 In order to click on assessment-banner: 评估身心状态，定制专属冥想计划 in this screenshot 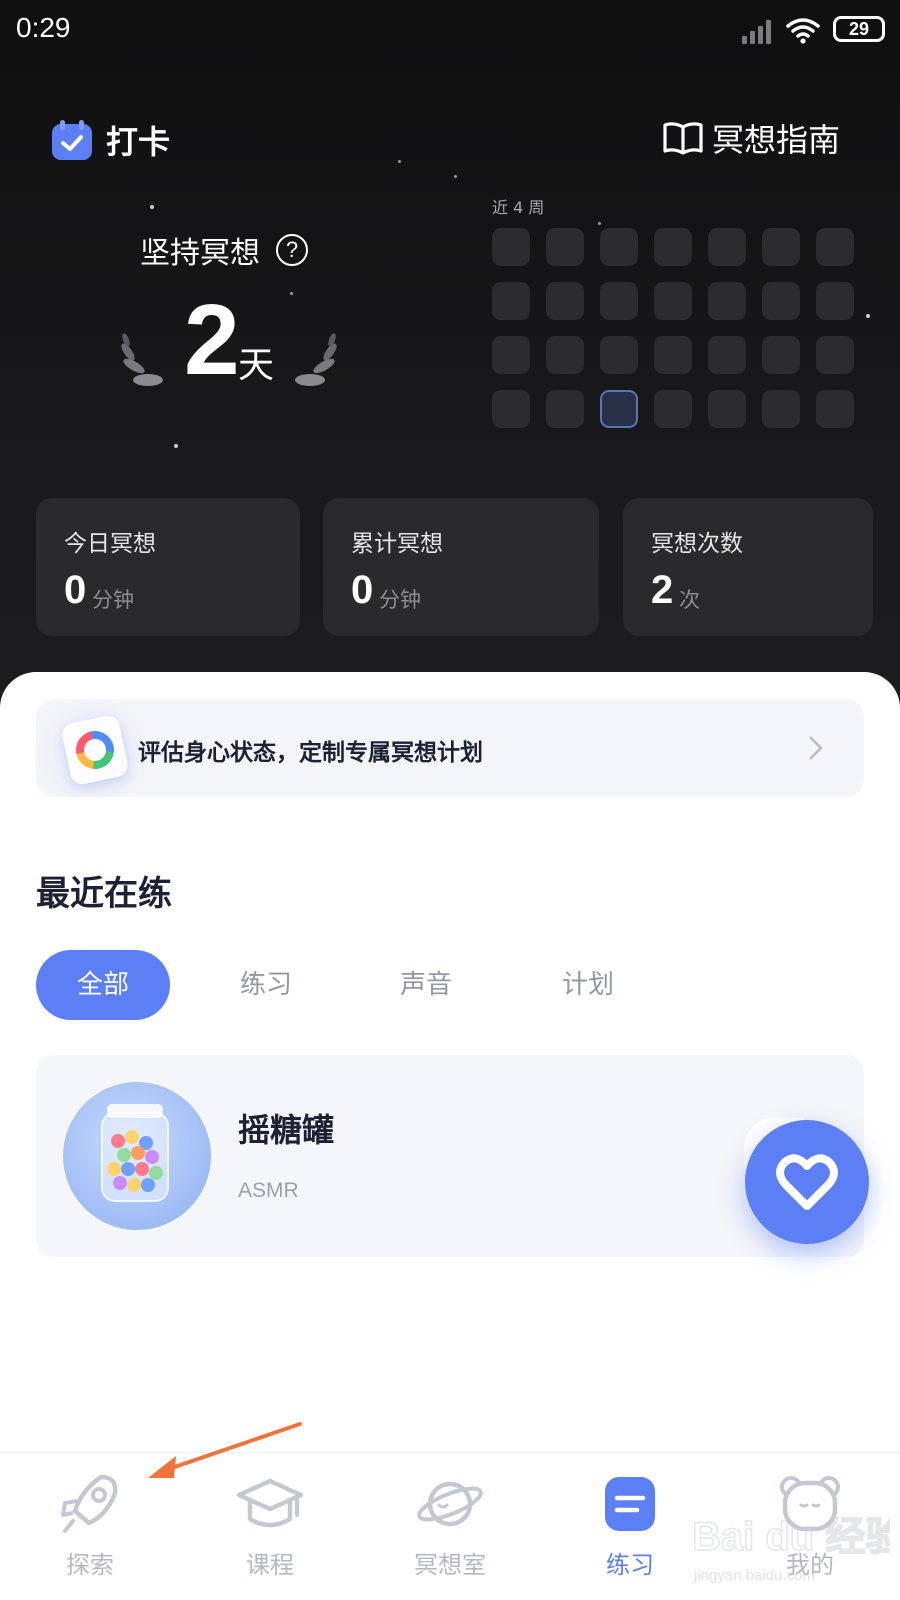, I will do `click(450, 748)`.